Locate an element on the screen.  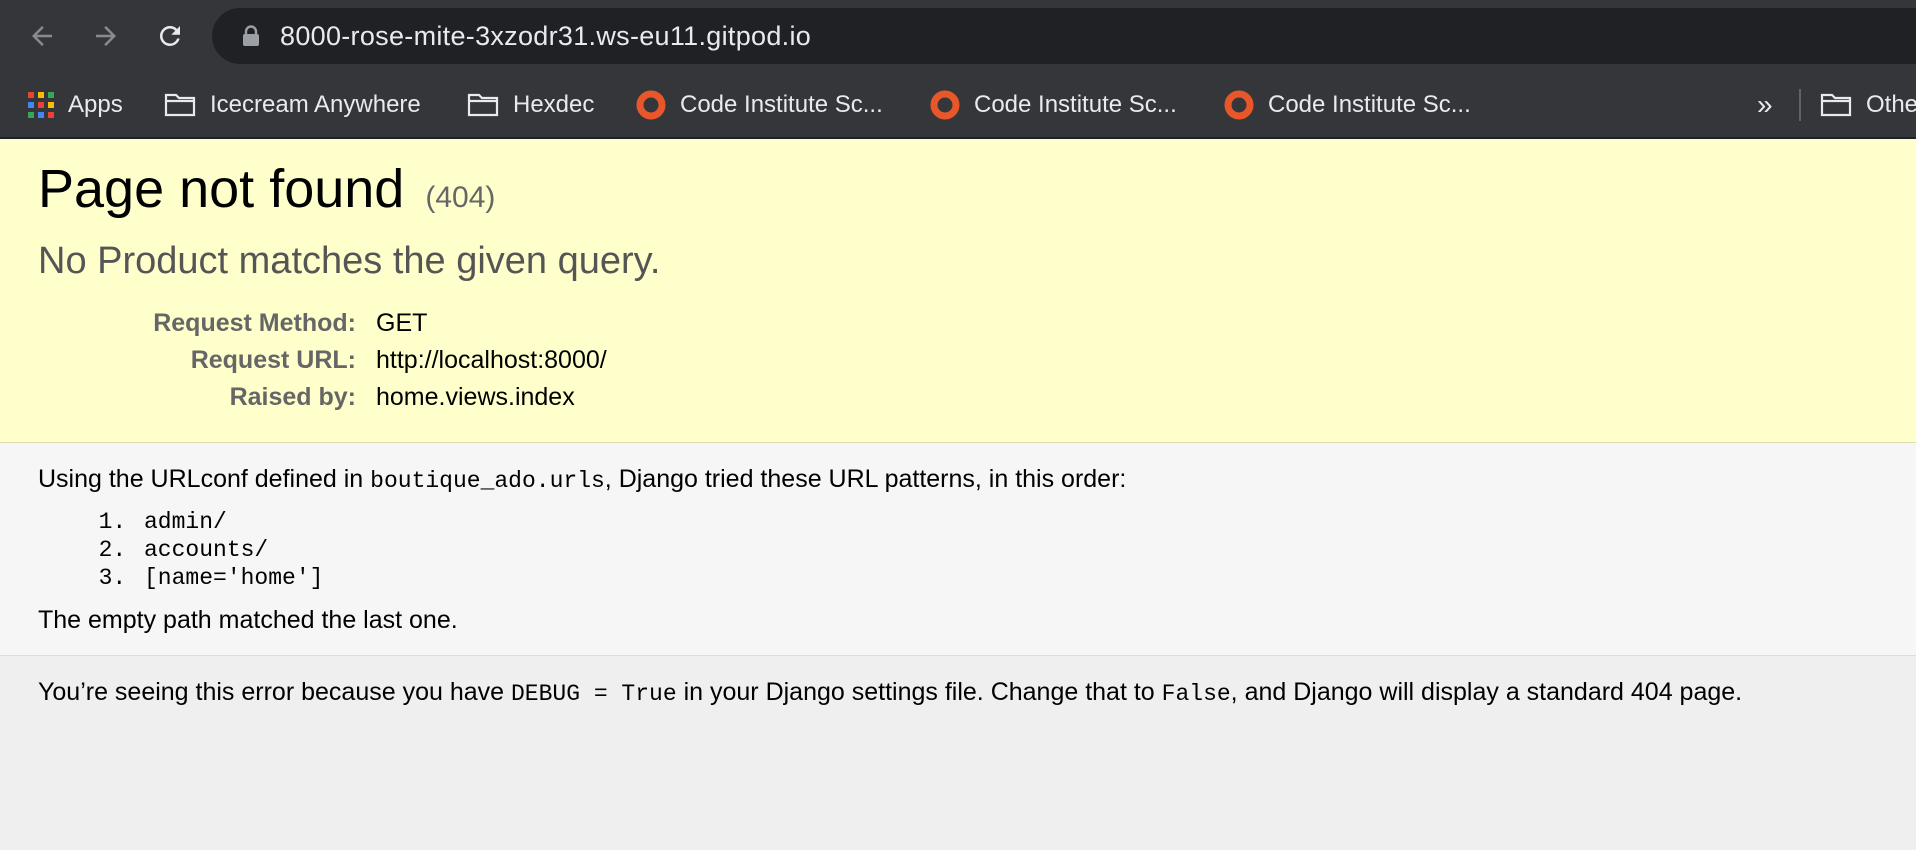
match-result: The empty path matched the last one. is located at coordinates (248, 619).